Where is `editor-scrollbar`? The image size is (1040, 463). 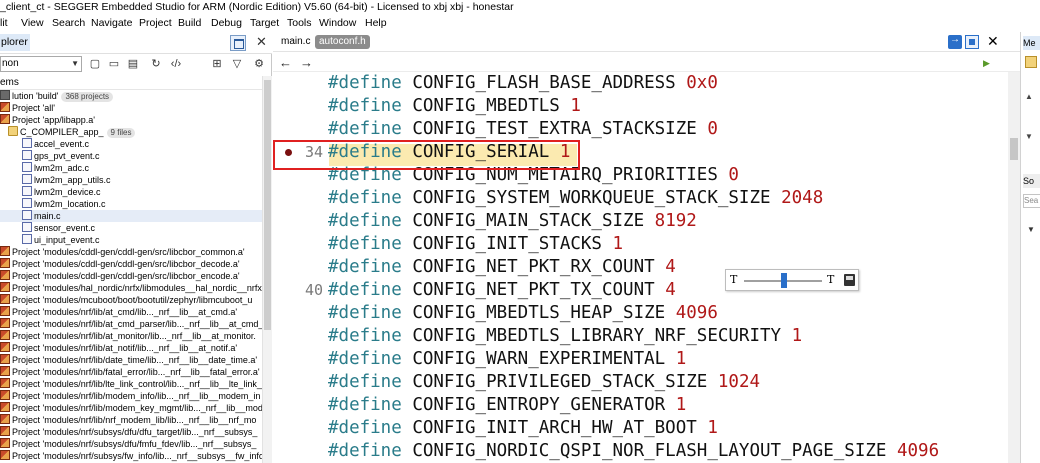 editor-scrollbar is located at coordinates (1014, 267).